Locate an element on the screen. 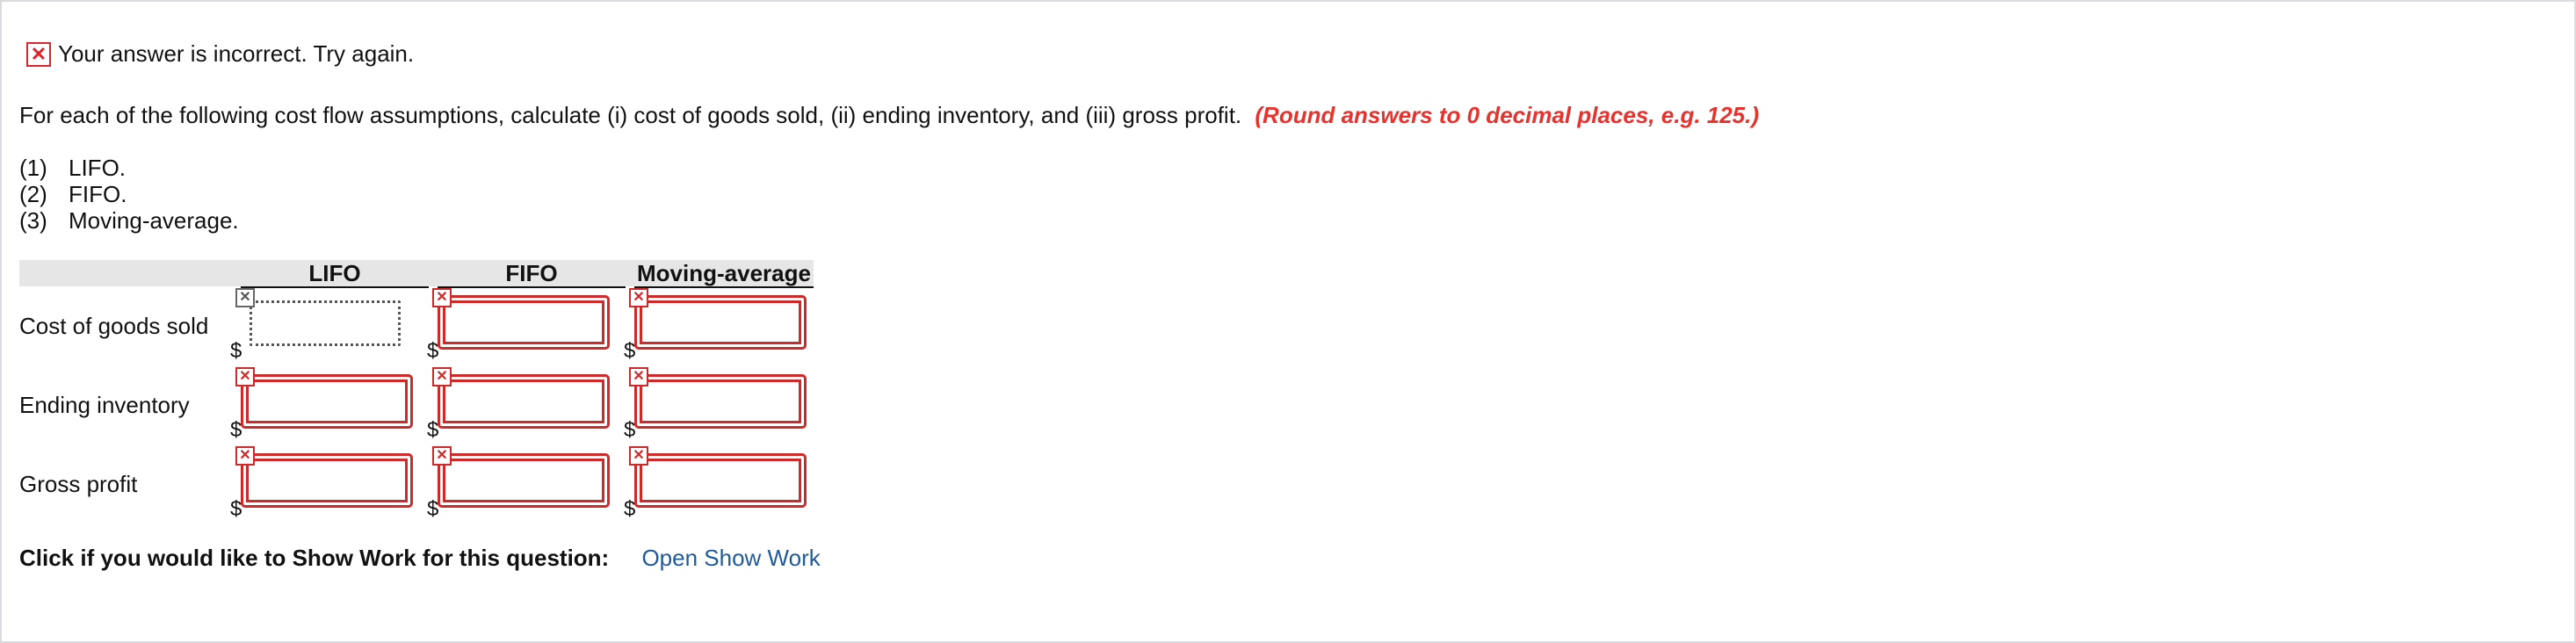 This screenshot has width=2576, height=643. x-icon: ✕ is located at coordinates (38, 54).